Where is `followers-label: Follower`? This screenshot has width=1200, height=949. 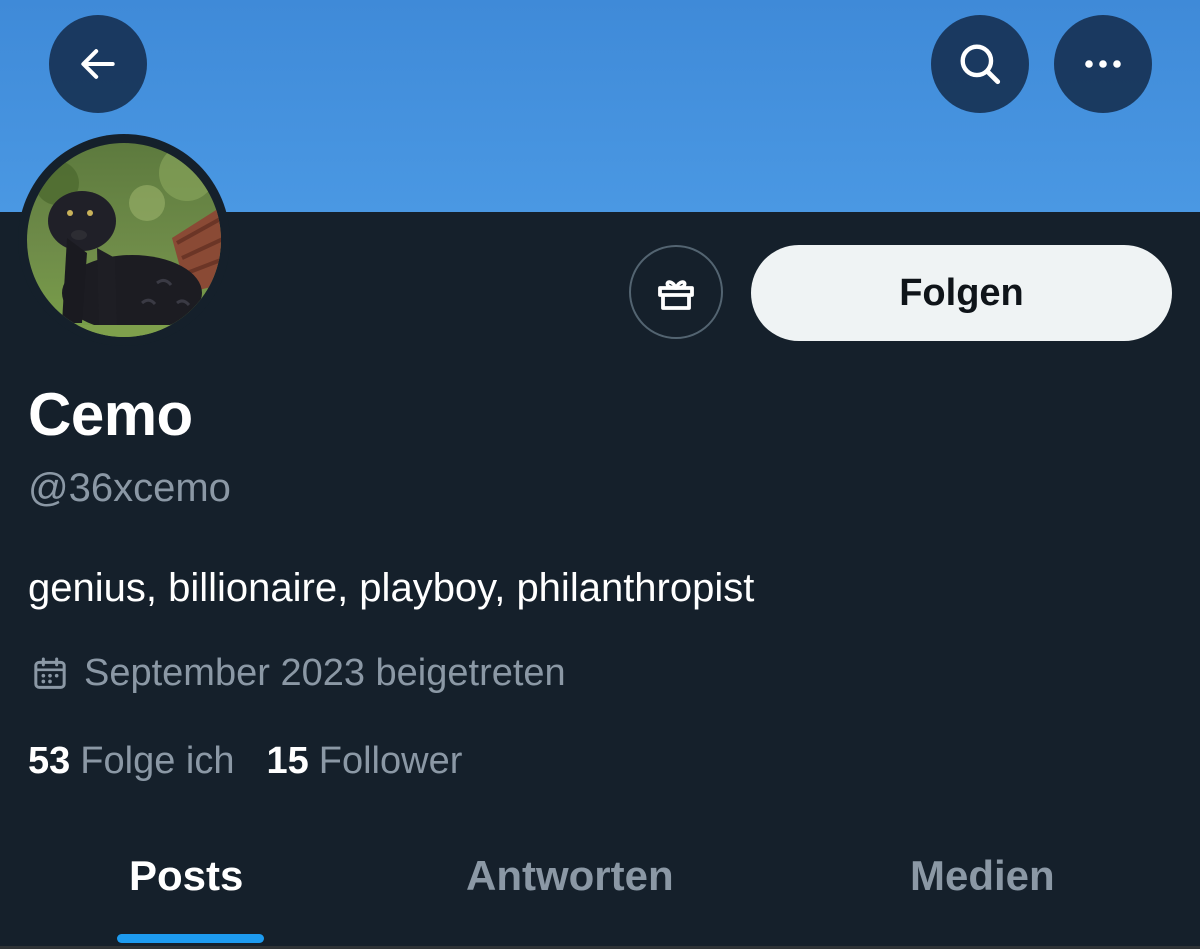 followers-label: Follower is located at coordinates (390, 761).